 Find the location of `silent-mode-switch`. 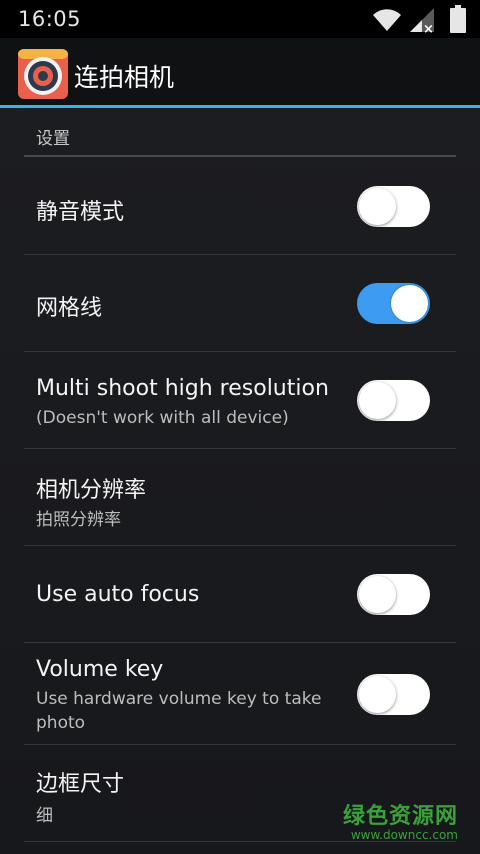

silent-mode-switch is located at coordinates (393, 206).